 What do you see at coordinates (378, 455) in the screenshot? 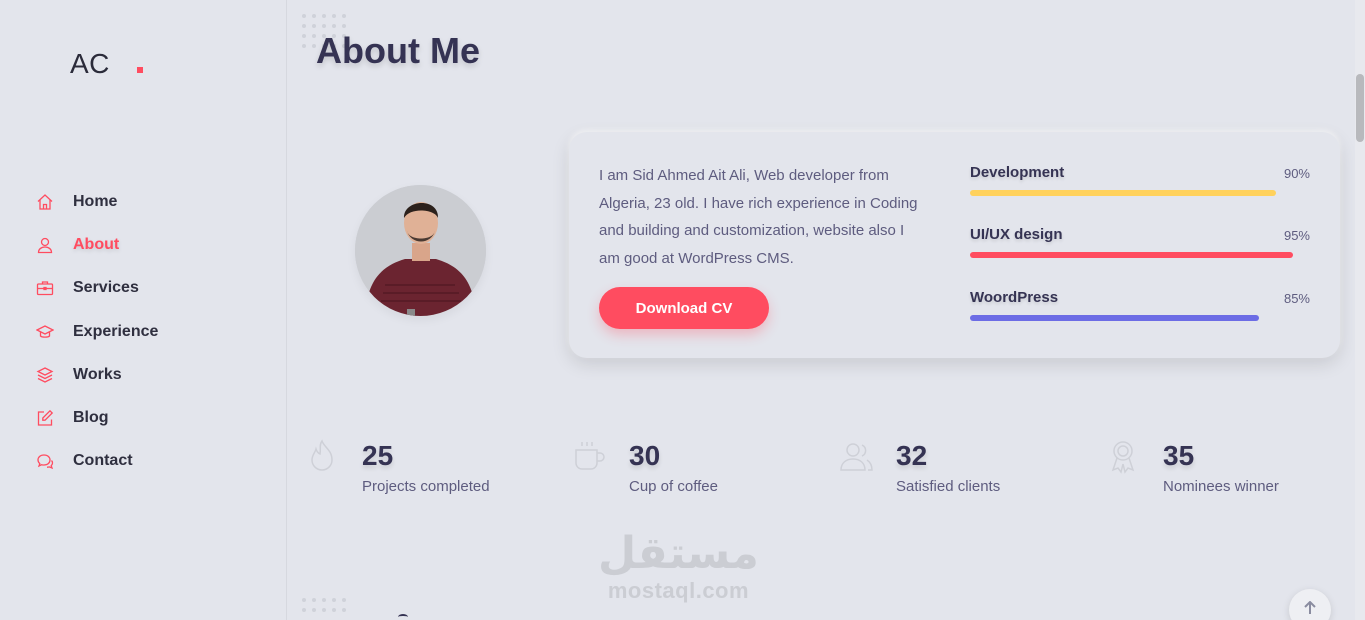
I see `fact-number: 25` at bounding box center [378, 455].